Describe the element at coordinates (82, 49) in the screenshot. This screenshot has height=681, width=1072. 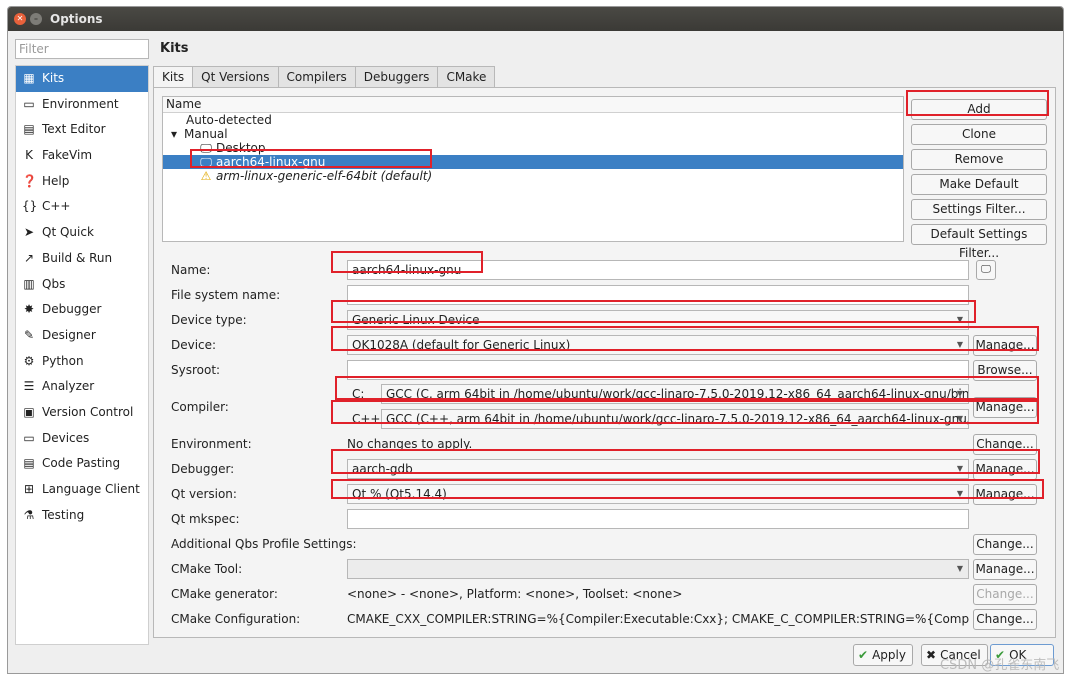
I see `filter-input: Filter` at that location.